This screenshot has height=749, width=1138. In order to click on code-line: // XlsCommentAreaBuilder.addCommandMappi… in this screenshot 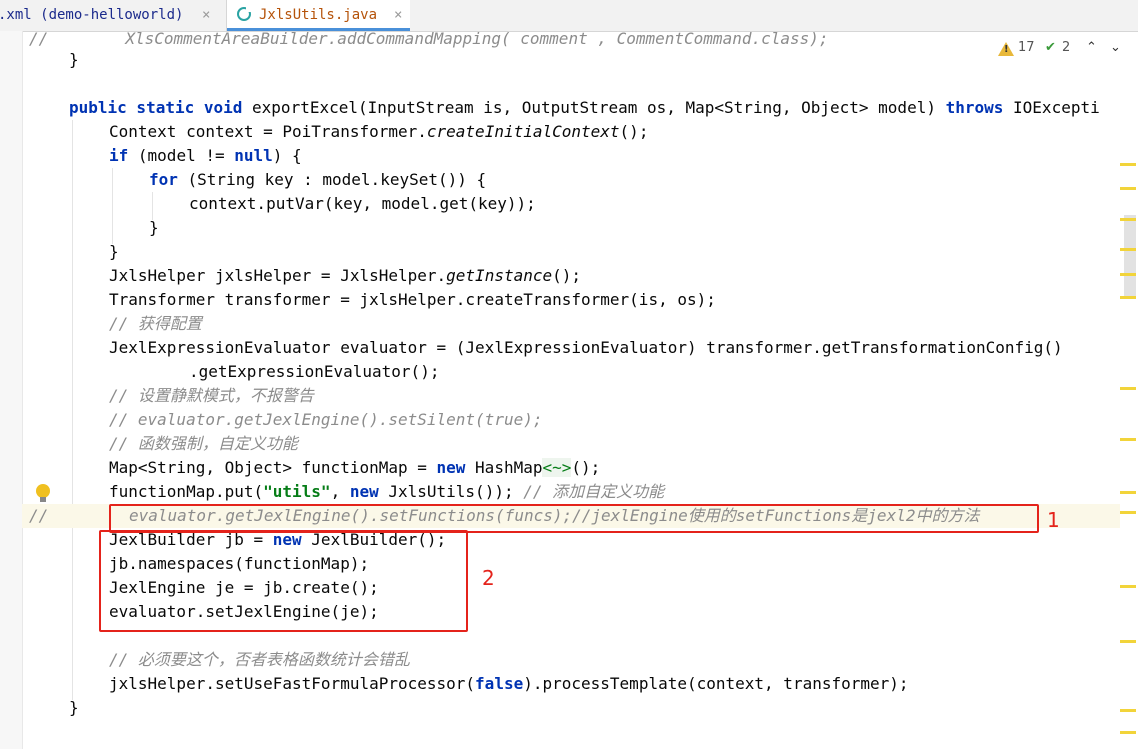, I will do `click(429, 38)`.